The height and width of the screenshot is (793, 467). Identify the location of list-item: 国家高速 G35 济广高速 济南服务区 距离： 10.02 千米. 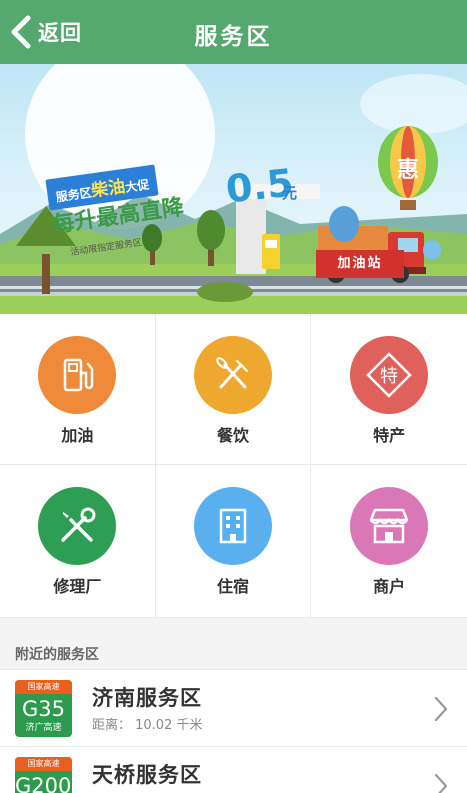
(233, 707).